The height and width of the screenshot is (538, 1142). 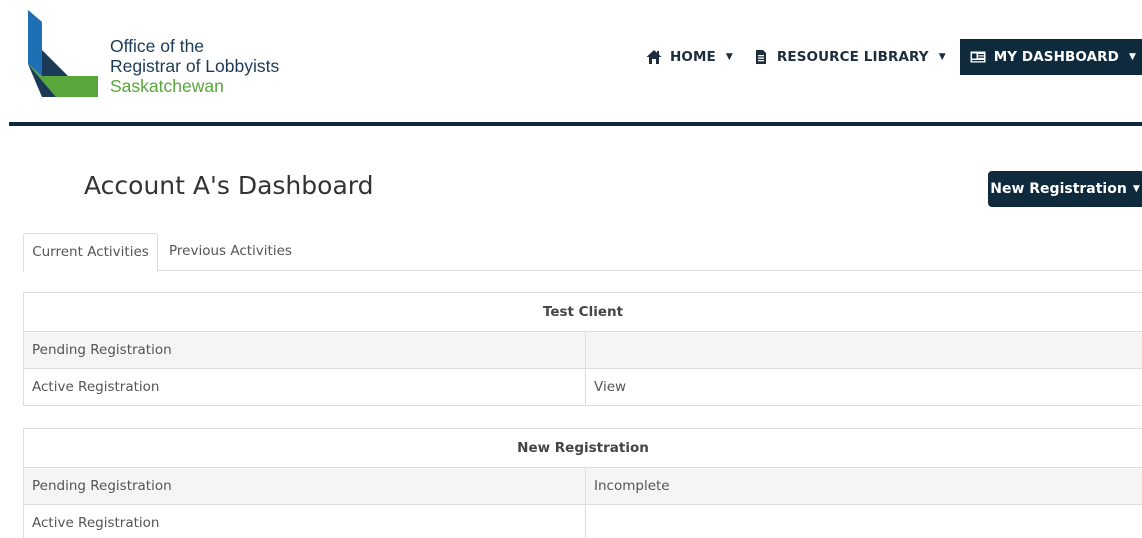 What do you see at coordinates (167, 86) in the screenshot?
I see `org-name-line3: Saskatchewan` at bounding box center [167, 86].